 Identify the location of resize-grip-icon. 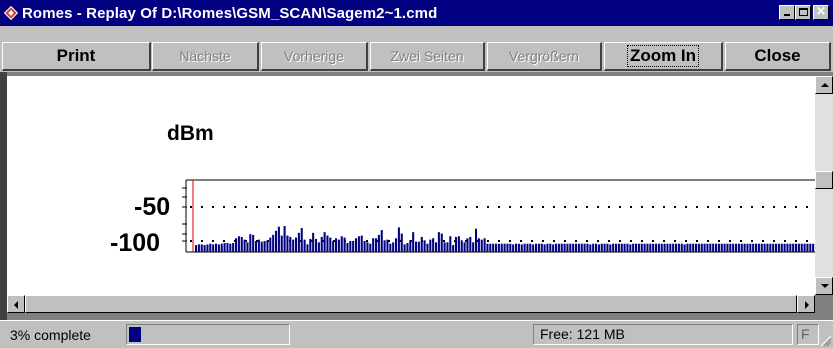
(826, 341).